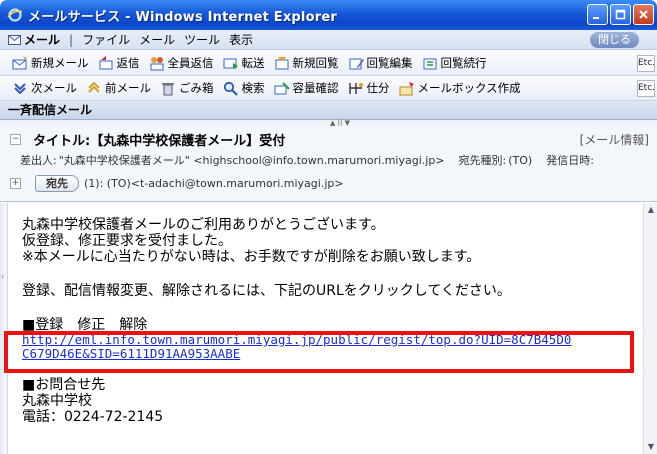 This screenshot has height=454, width=657. What do you see at coordinates (614, 40) in the screenshot?
I see `close-button: 閉じる` at bounding box center [614, 40].